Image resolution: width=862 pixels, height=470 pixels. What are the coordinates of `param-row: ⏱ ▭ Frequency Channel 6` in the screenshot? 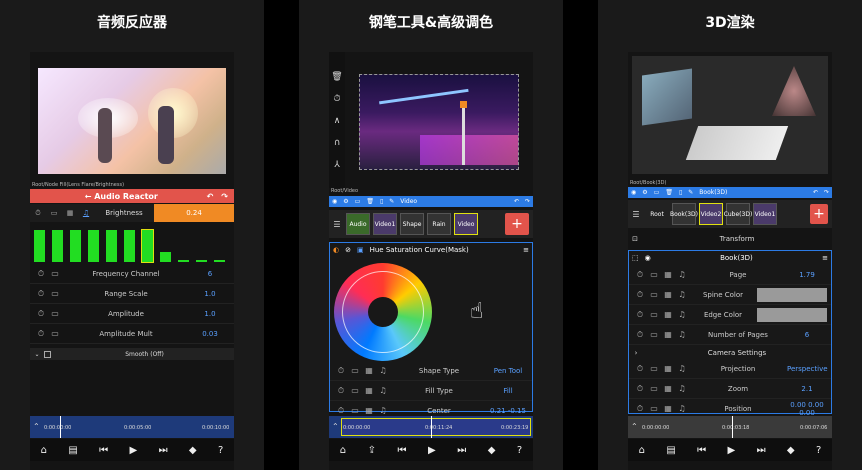 It's located at (132, 274).